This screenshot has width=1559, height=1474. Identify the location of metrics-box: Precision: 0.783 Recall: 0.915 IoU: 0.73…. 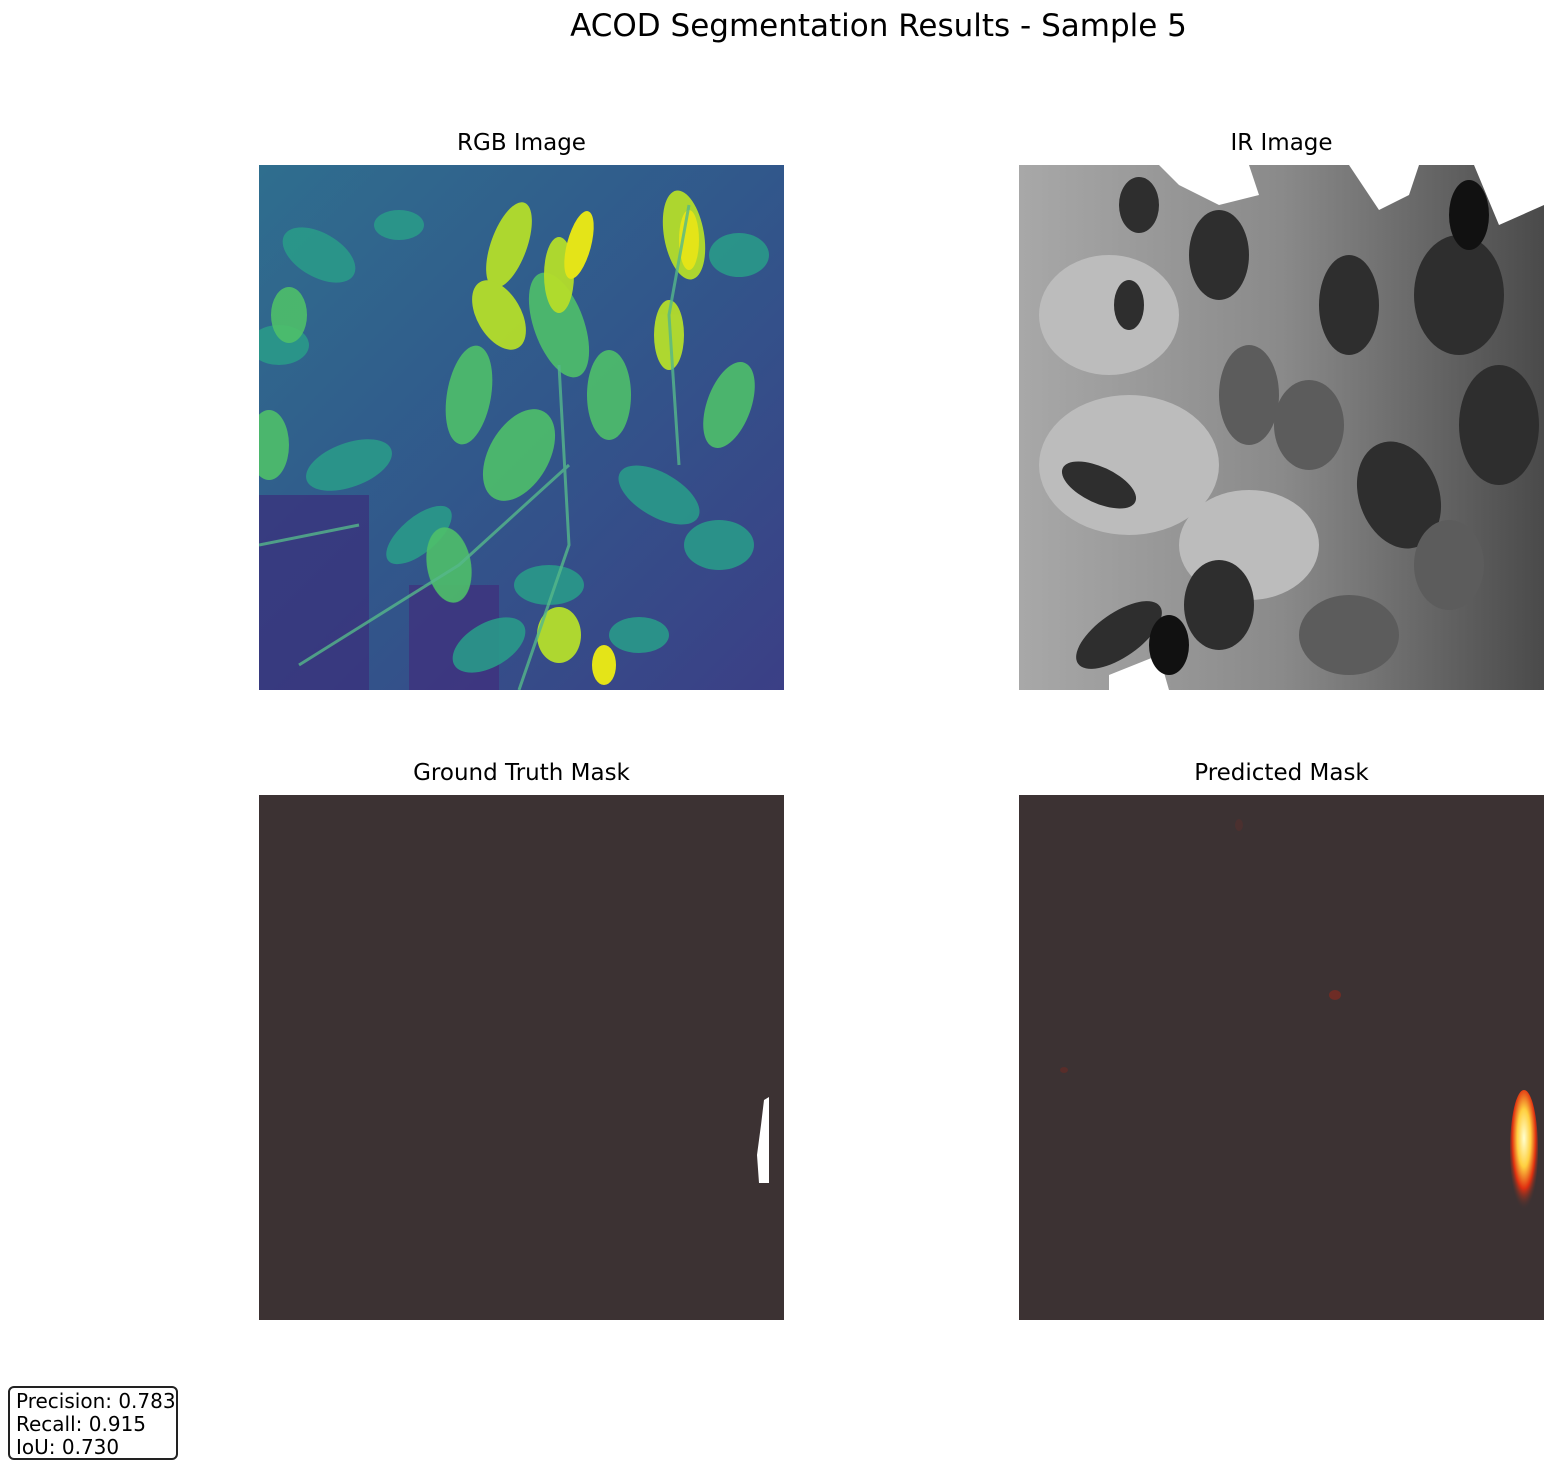
(93, 1423).